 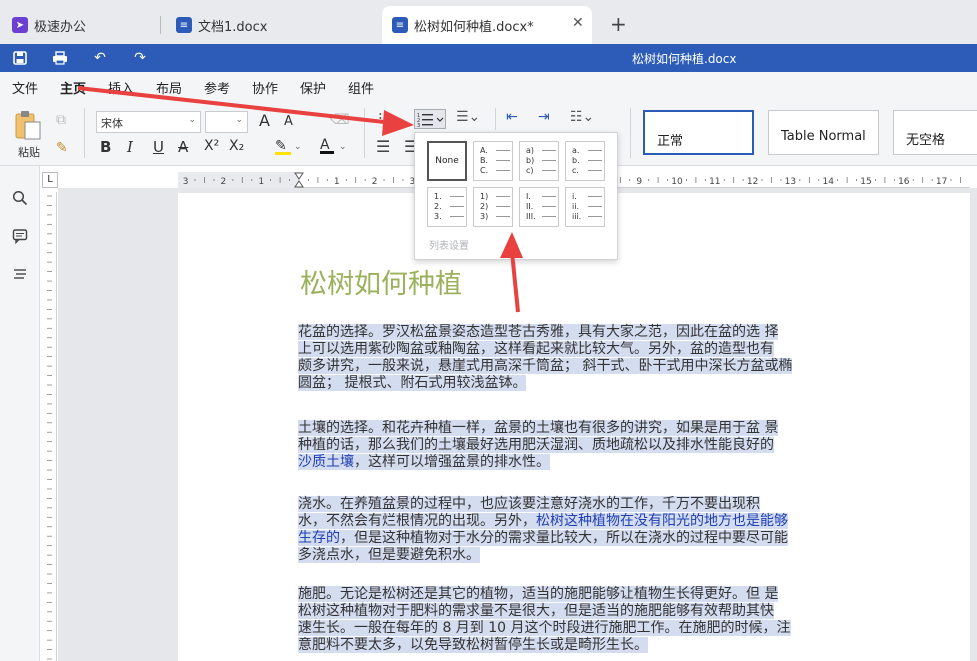 I want to click on list-marker: b., so click(x=576, y=160).